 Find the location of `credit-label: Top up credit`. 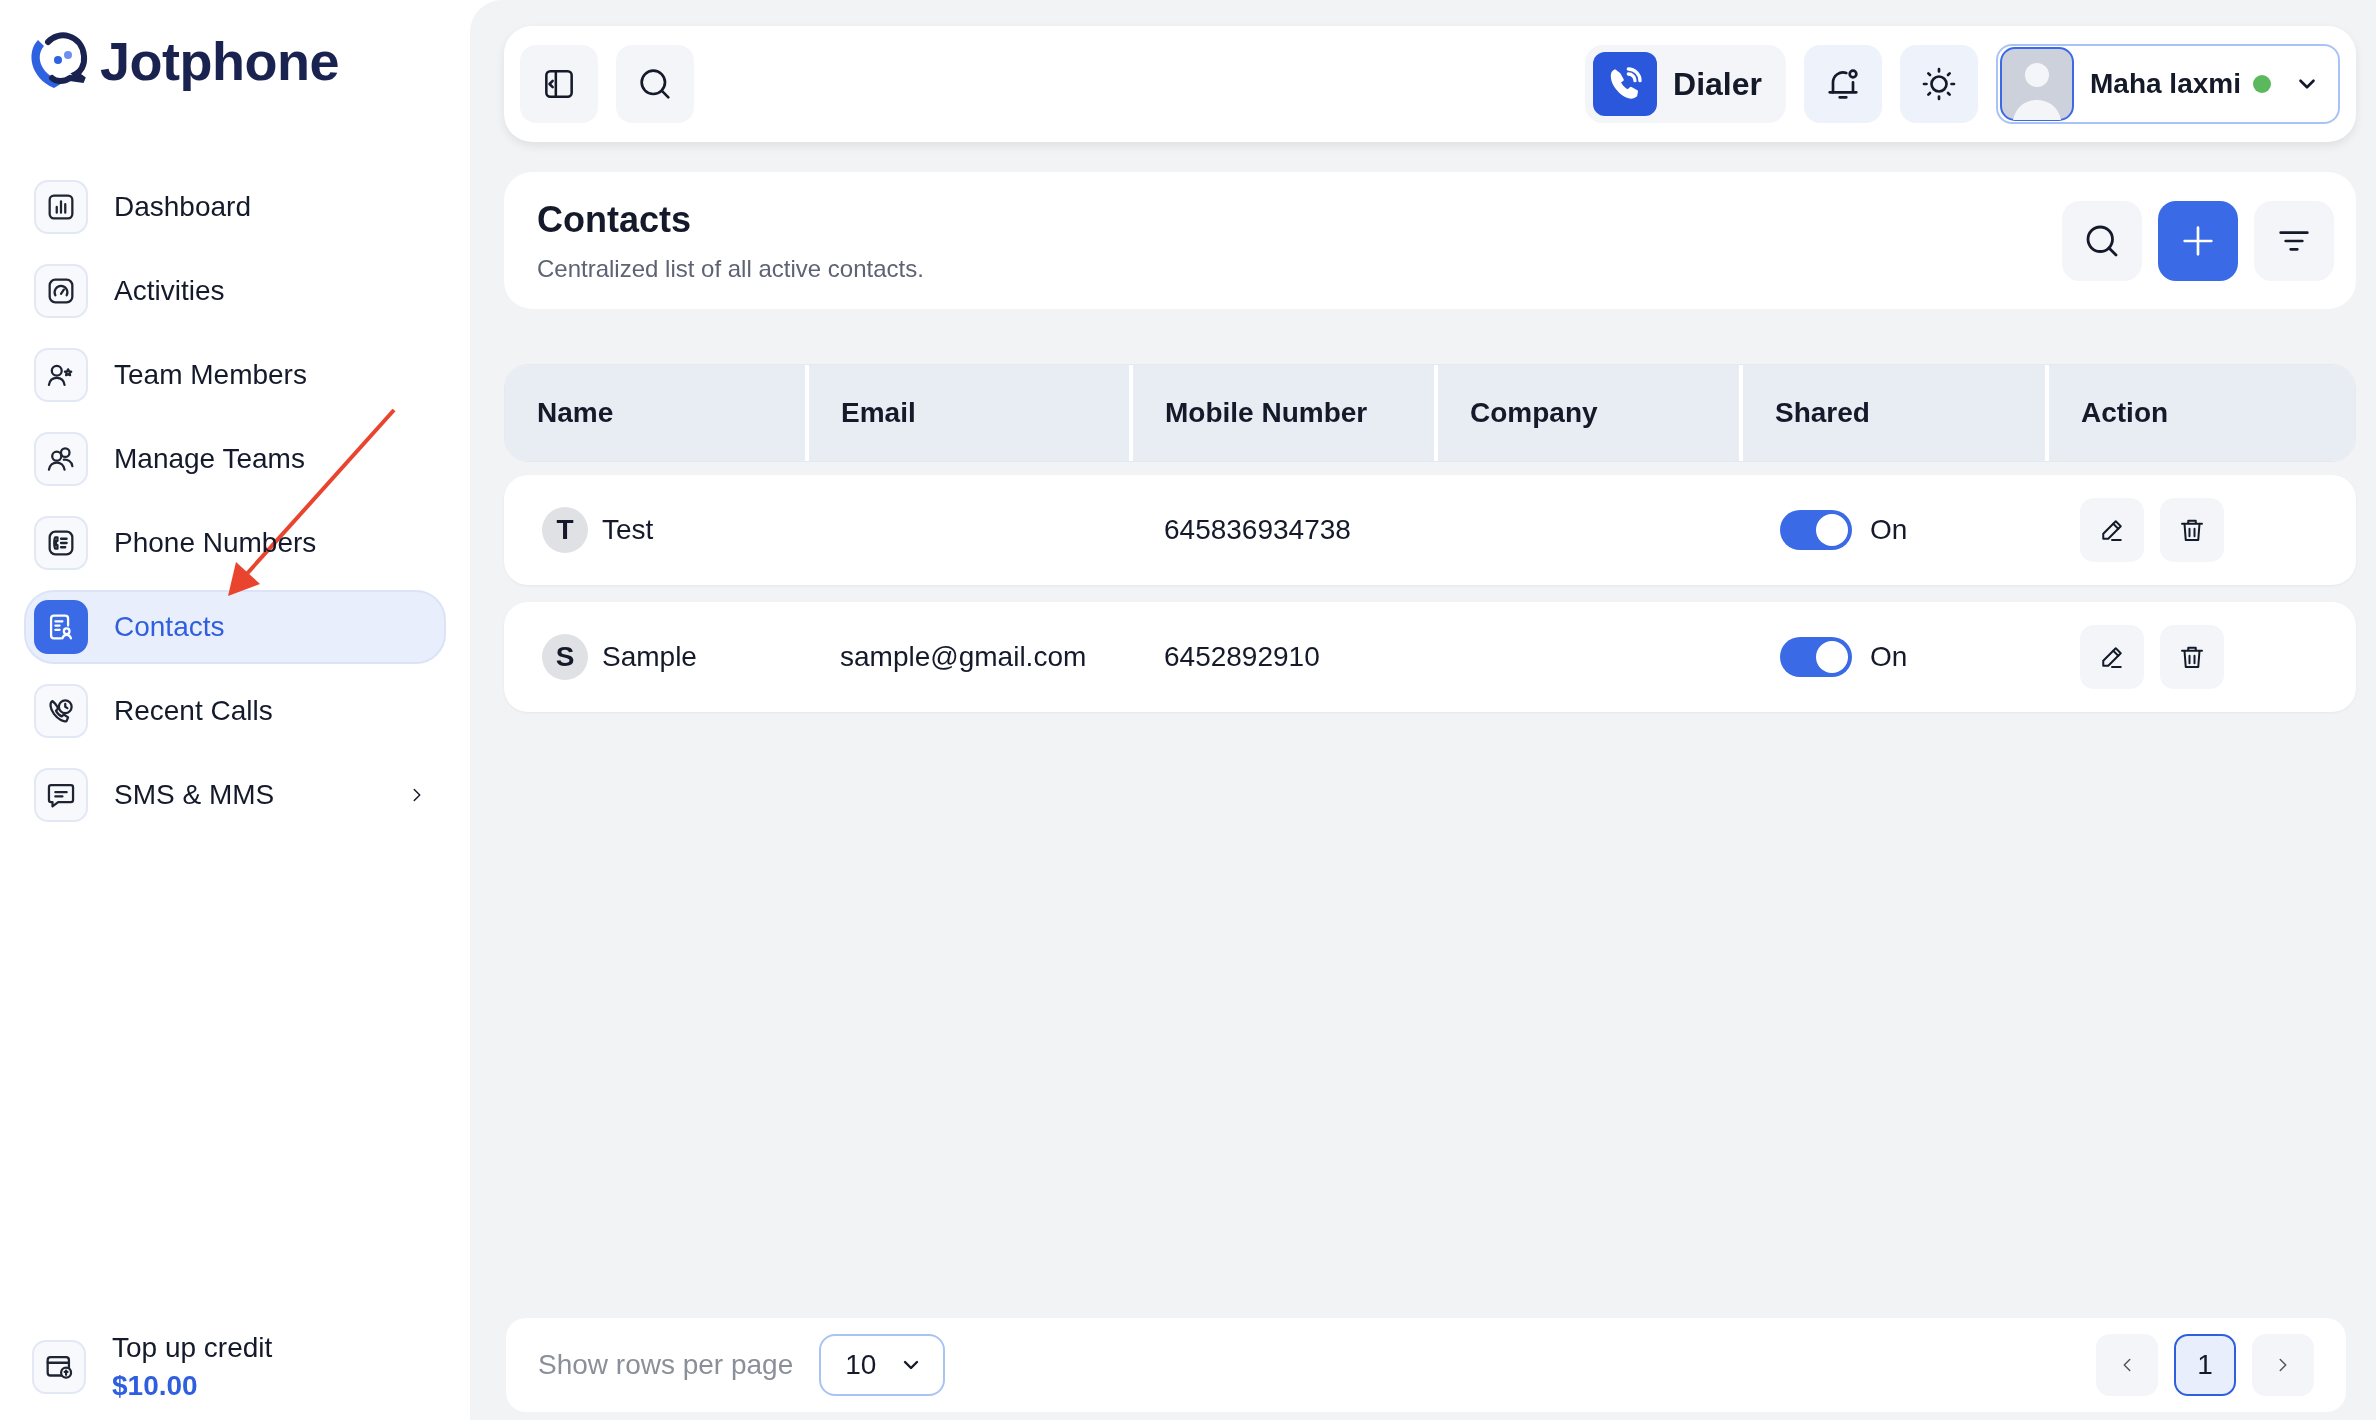

credit-label: Top up credit is located at coordinates (192, 1348).